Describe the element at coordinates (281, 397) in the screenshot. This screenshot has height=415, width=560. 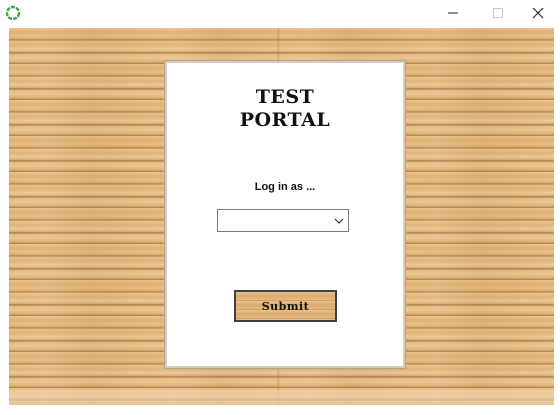
I see `background-bottom-strip` at that location.